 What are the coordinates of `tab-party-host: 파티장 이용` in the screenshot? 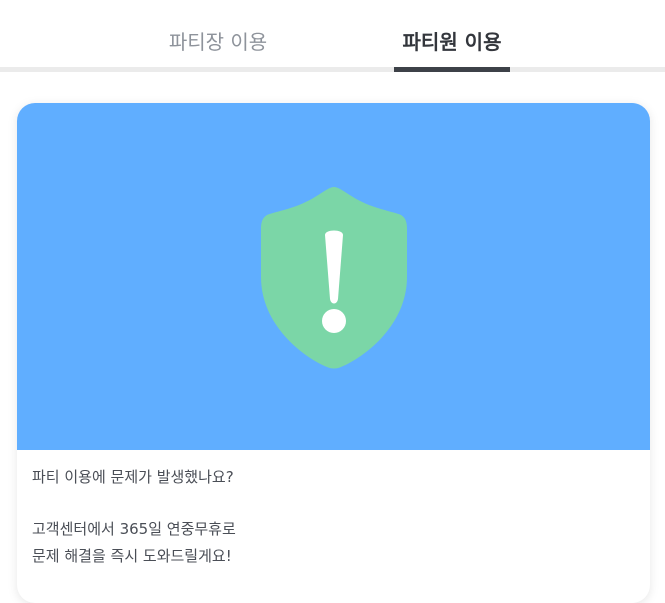 It's located at (218, 49).